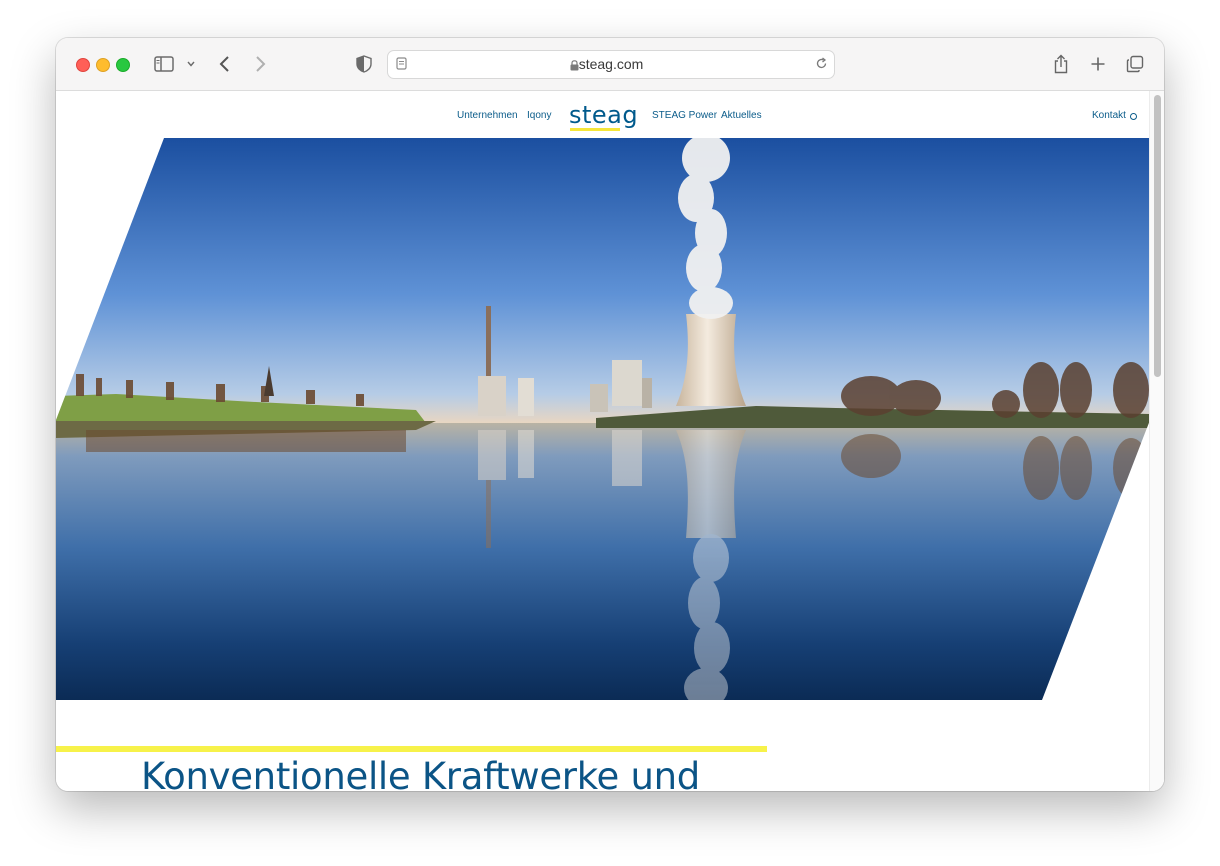  Describe the element at coordinates (603, 115) in the screenshot. I see `steag-logo: steag` at that location.